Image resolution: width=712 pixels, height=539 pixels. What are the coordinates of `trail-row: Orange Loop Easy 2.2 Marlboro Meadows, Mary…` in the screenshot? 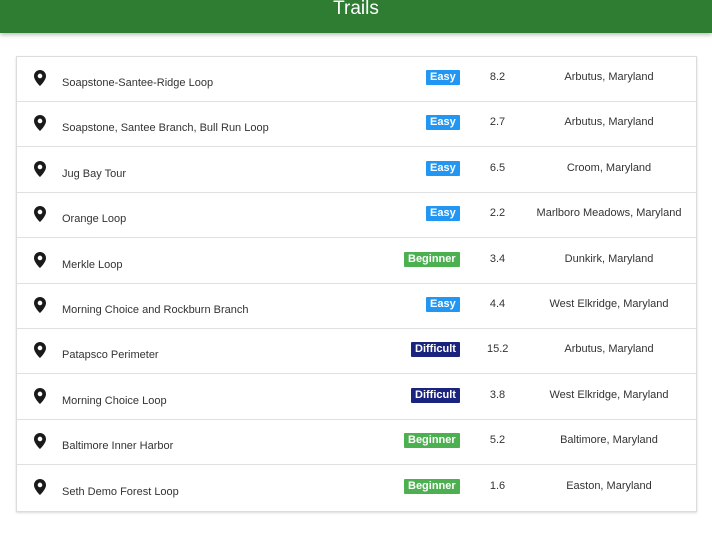 It's located at (356, 216).